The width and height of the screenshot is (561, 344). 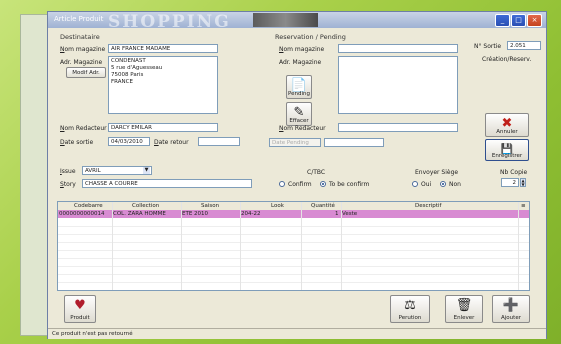 I want to click on ajouter-button: ➕ Ajouter, so click(x=511, y=309).